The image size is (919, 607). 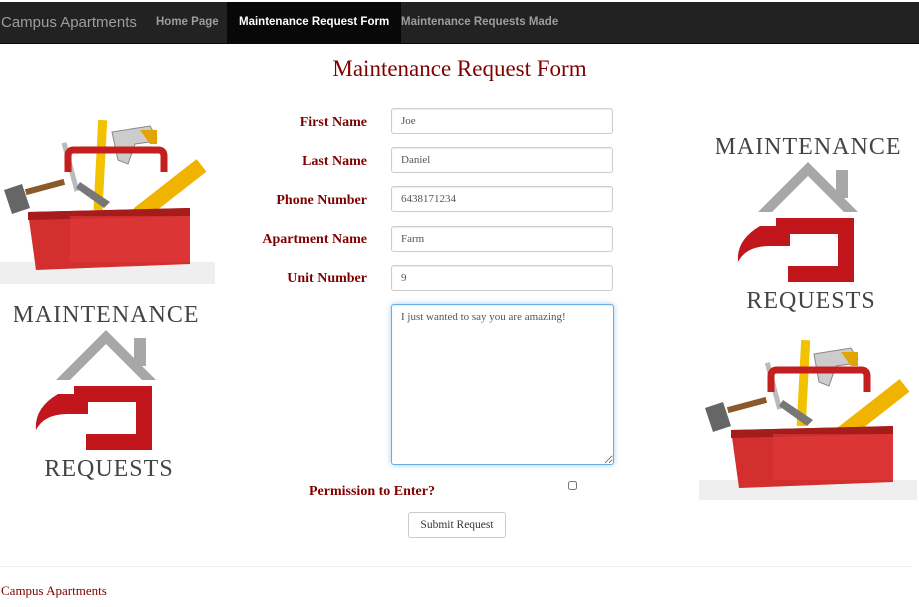 I want to click on submit-request-button: Submit Request, so click(x=457, y=525).